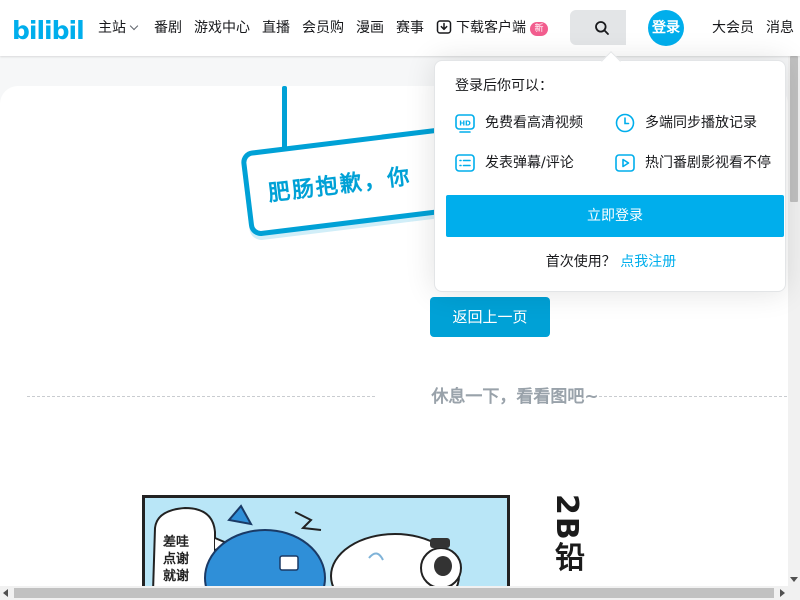  I want to click on comic-side-text: 2B铅, so click(566, 534).